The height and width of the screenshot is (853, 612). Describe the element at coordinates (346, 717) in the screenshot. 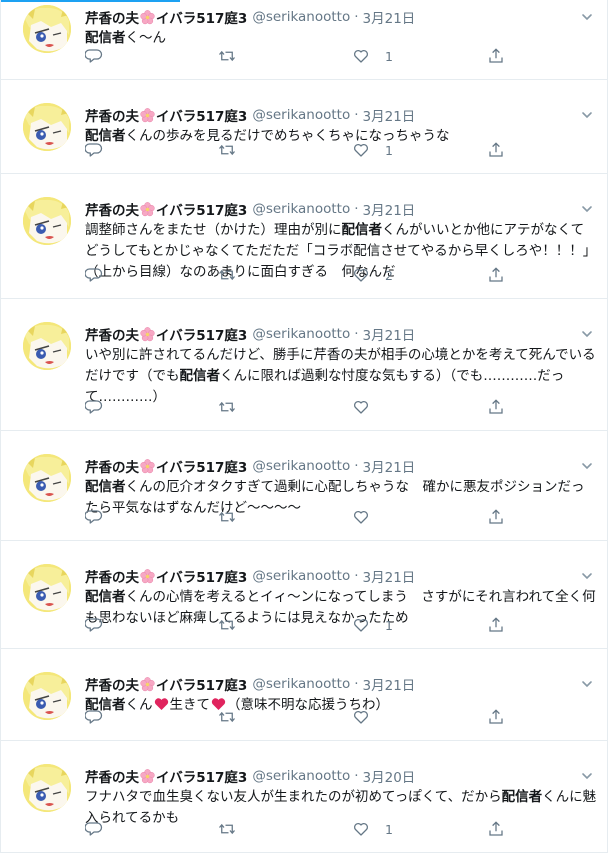

I see `tweet-actions` at that location.